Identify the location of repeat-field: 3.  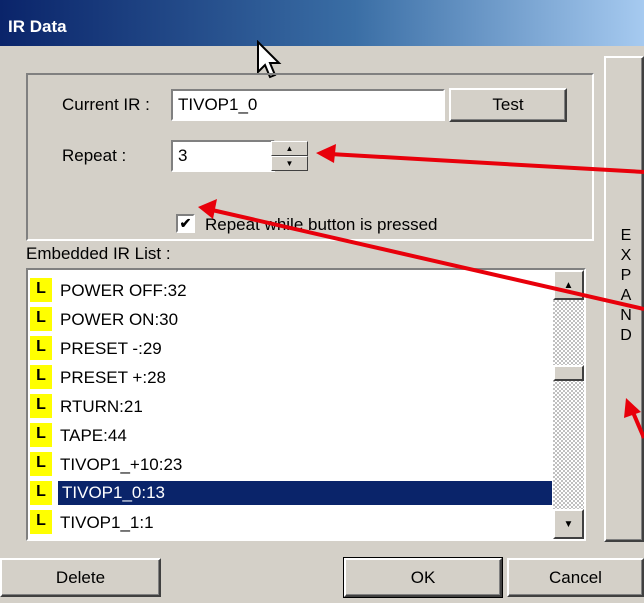
(223, 156).